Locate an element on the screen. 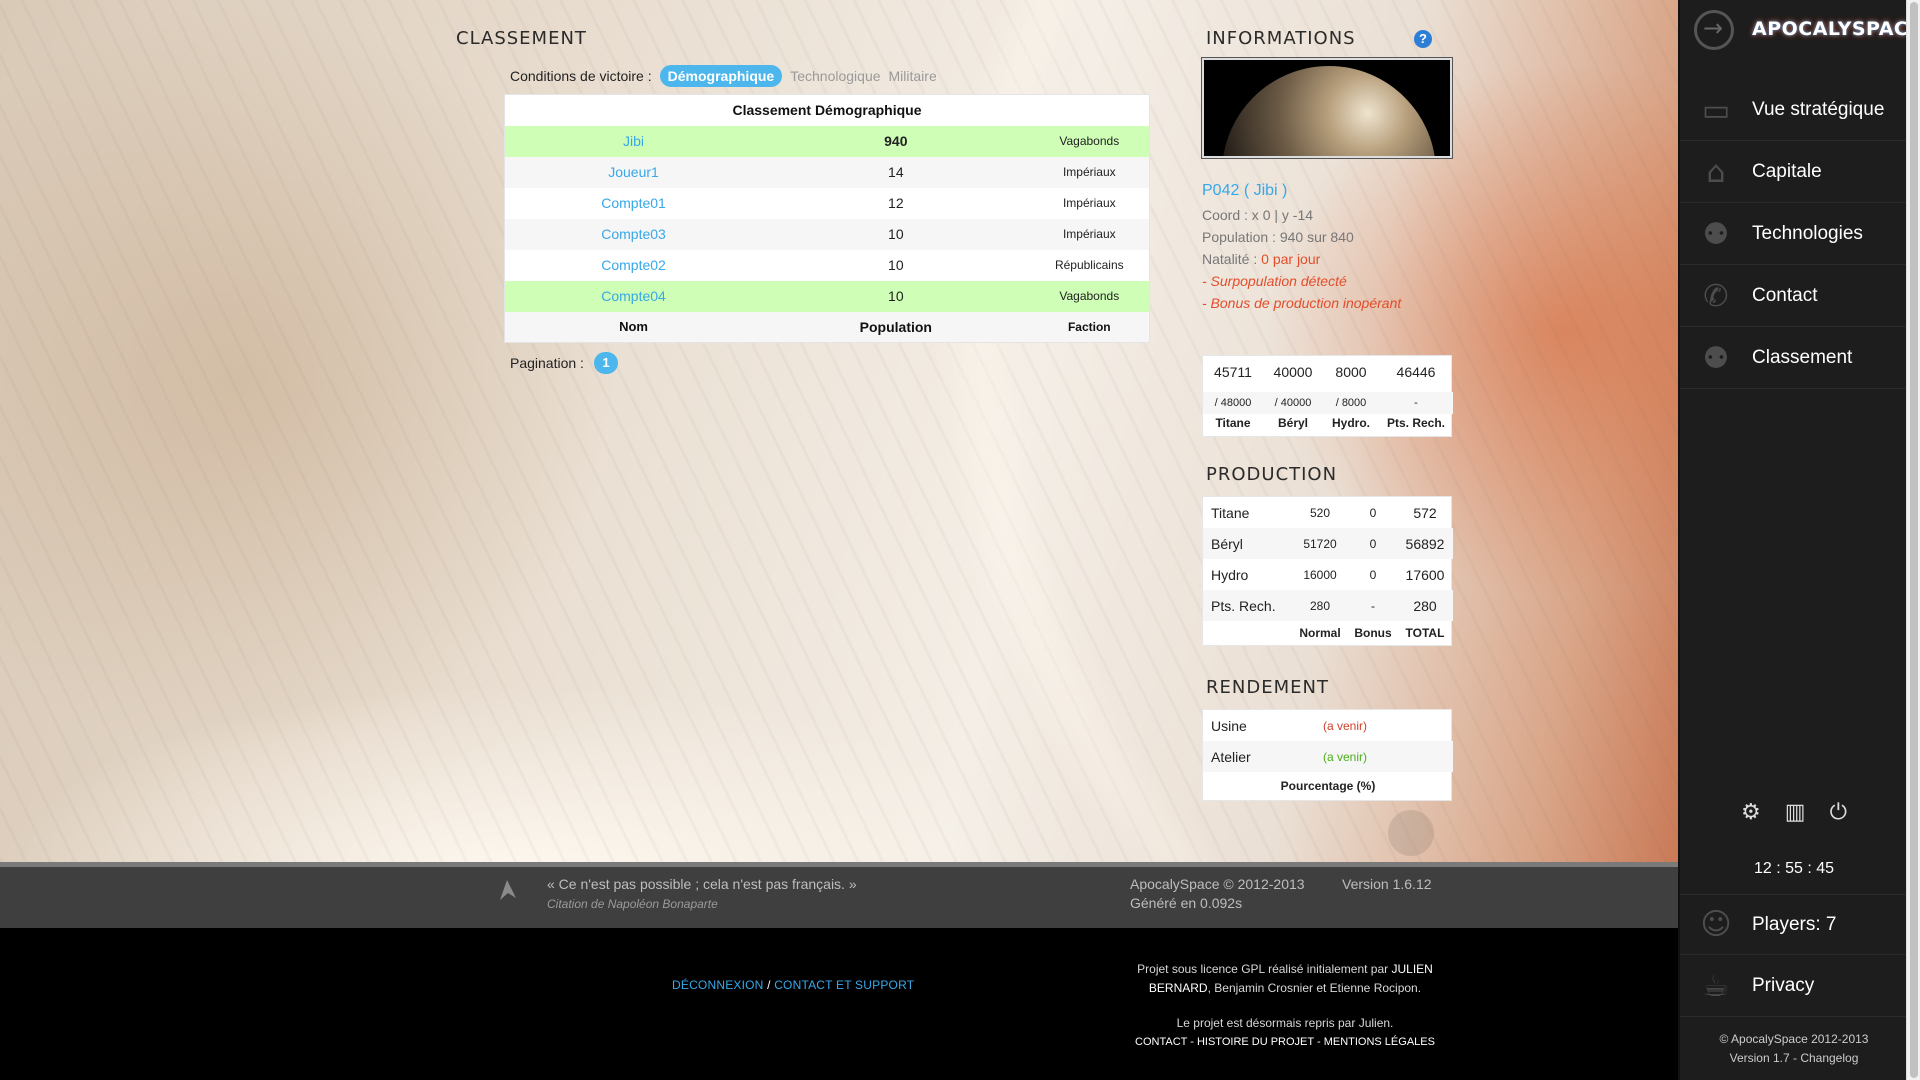 This screenshot has height=1080, width=1920. table-header-row: Nom Population Faction is located at coordinates (827, 327).